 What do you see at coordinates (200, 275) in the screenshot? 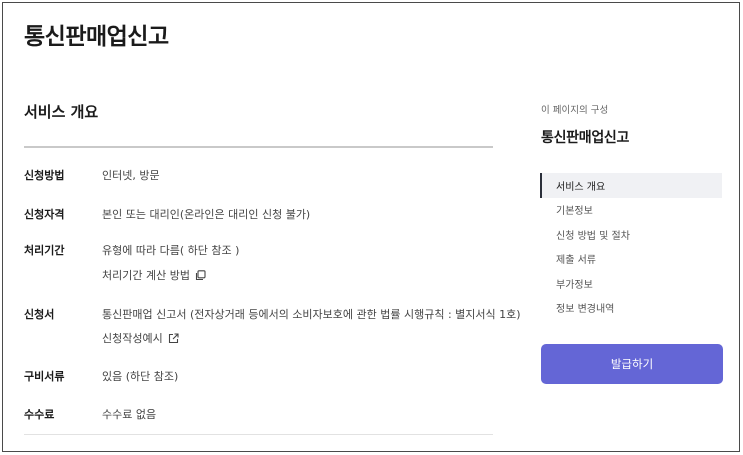
I see `copy-icon` at bounding box center [200, 275].